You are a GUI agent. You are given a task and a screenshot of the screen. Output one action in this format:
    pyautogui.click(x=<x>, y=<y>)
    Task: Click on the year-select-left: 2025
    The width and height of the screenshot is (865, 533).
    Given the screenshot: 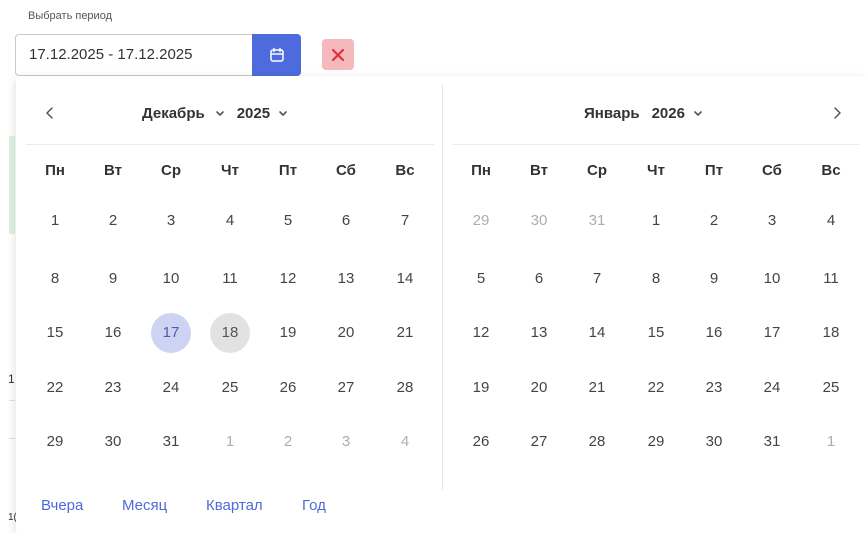 What is the action you would take?
    pyautogui.click(x=262, y=113)
    